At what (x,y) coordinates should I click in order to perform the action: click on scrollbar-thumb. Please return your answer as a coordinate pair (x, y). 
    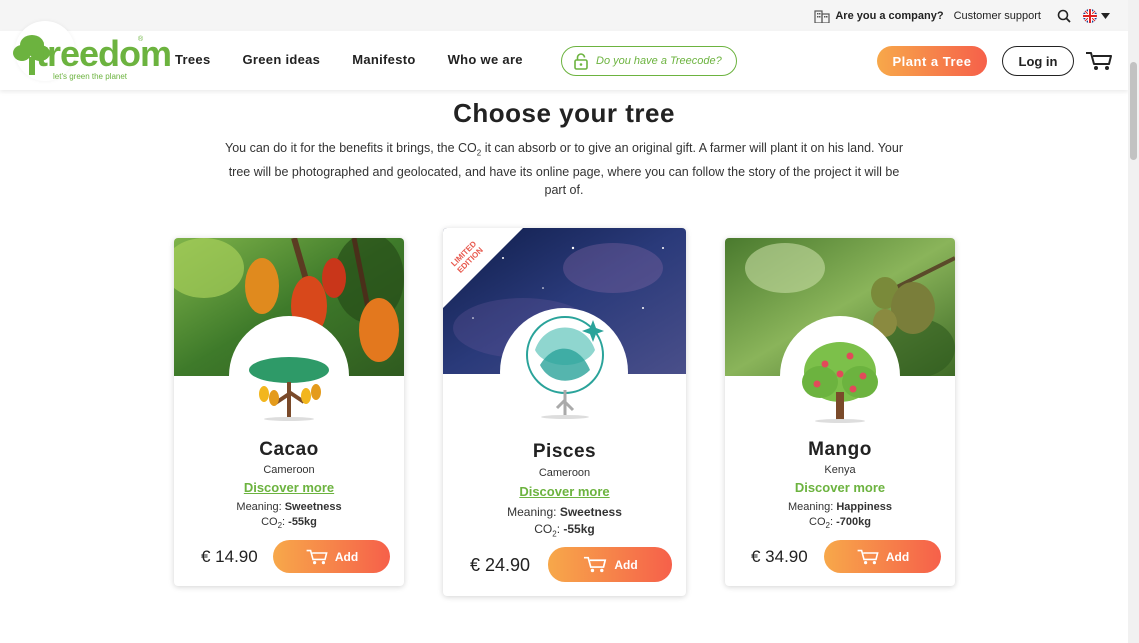
    Looking at the image, I should click on (1133, 111).